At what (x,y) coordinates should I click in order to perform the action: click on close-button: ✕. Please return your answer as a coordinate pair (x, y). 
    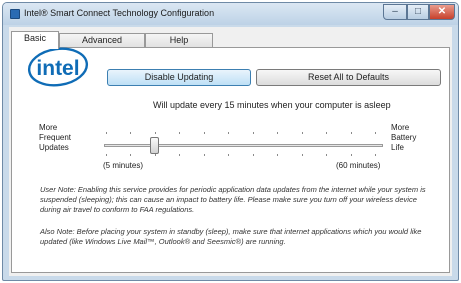
    Looking at the image, I should click on (442, 12).